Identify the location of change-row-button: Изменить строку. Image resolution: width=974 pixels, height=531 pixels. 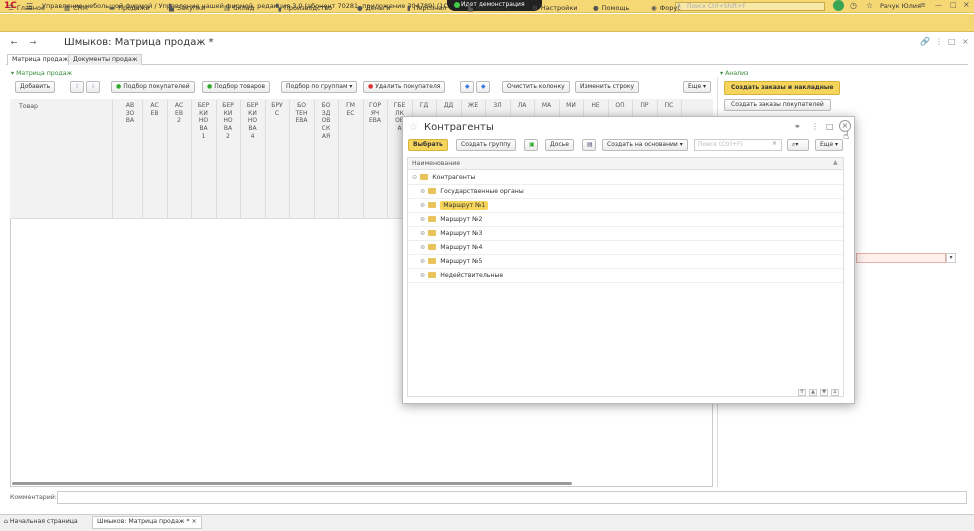
(607, 87).